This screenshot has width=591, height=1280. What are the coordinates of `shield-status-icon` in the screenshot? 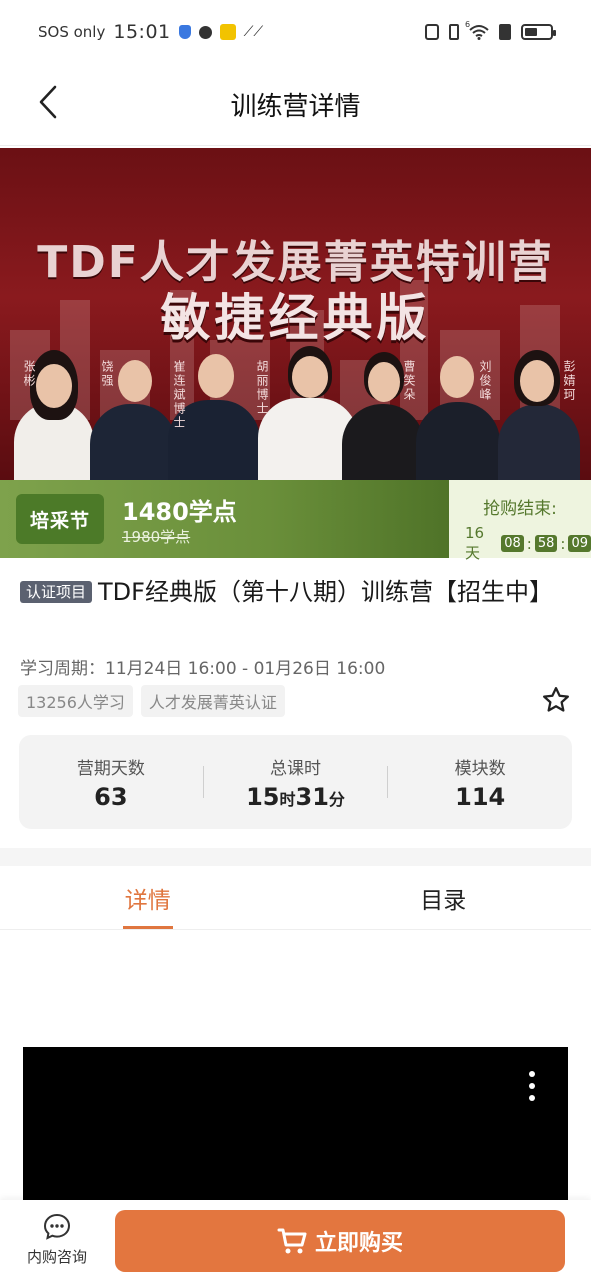 It's located at (184, 32).